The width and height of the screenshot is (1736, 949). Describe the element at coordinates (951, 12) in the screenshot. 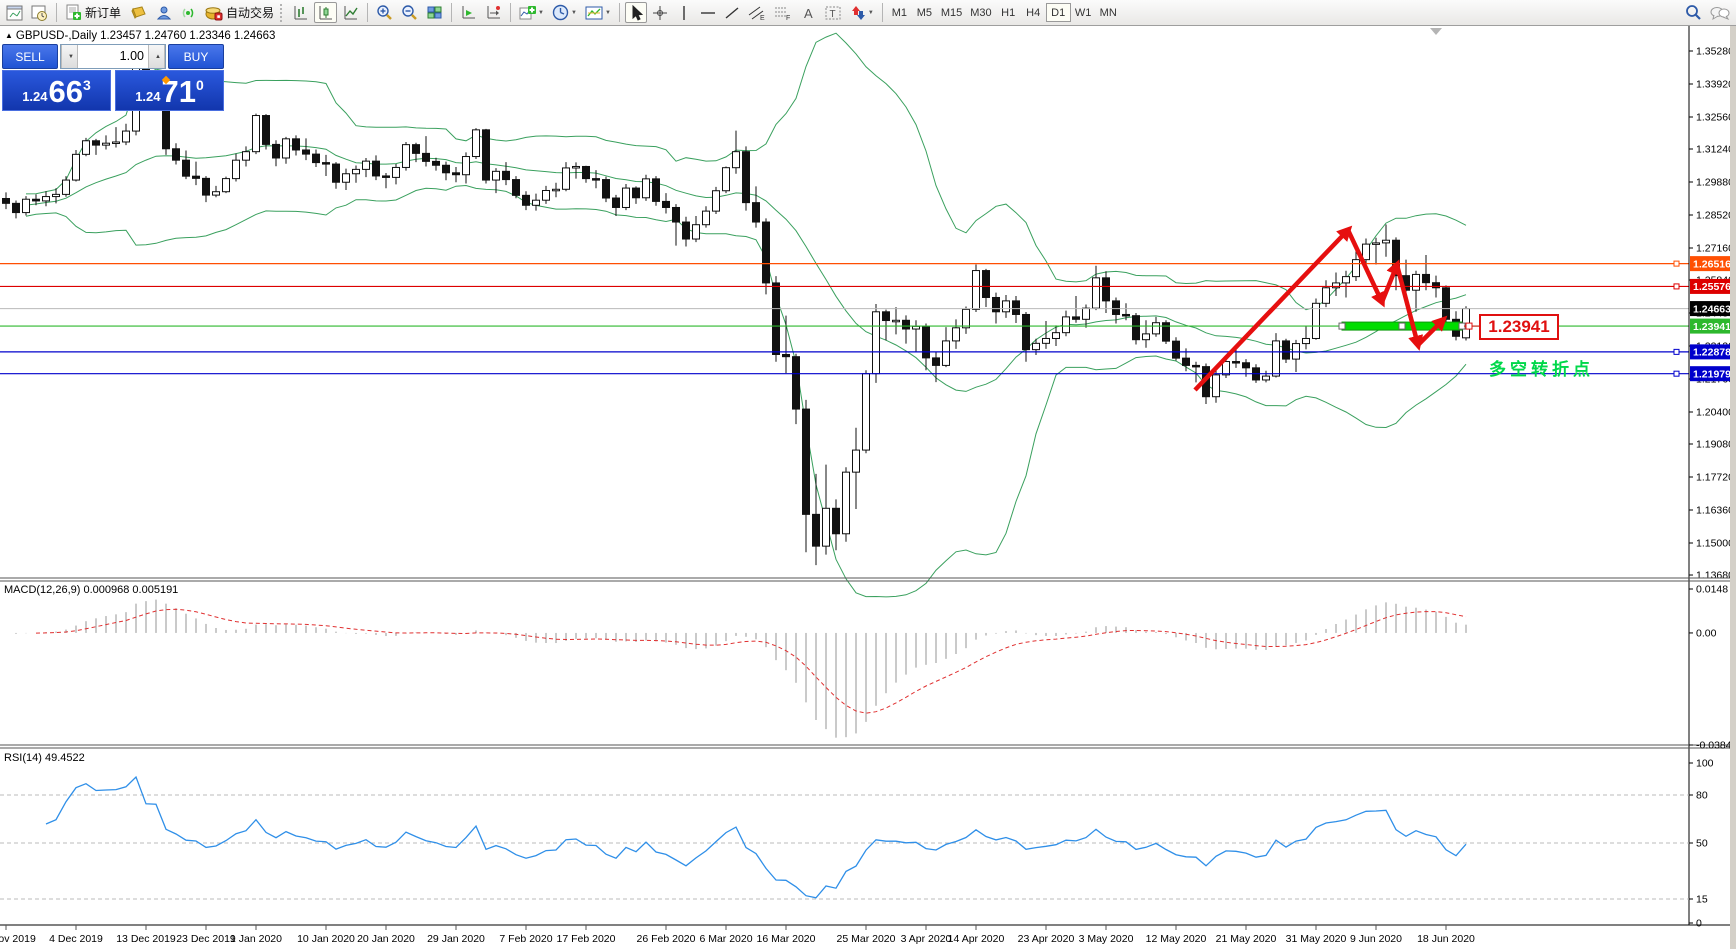

I see `timeframe-m15: M15` at that location.